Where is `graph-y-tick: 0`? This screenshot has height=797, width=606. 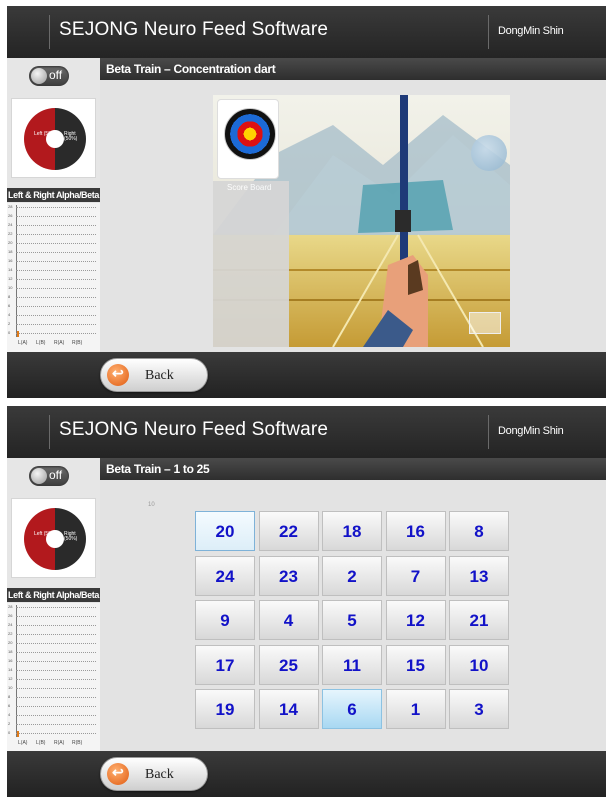 graph-y-tick: 0 is located at coordinates (9, 332).